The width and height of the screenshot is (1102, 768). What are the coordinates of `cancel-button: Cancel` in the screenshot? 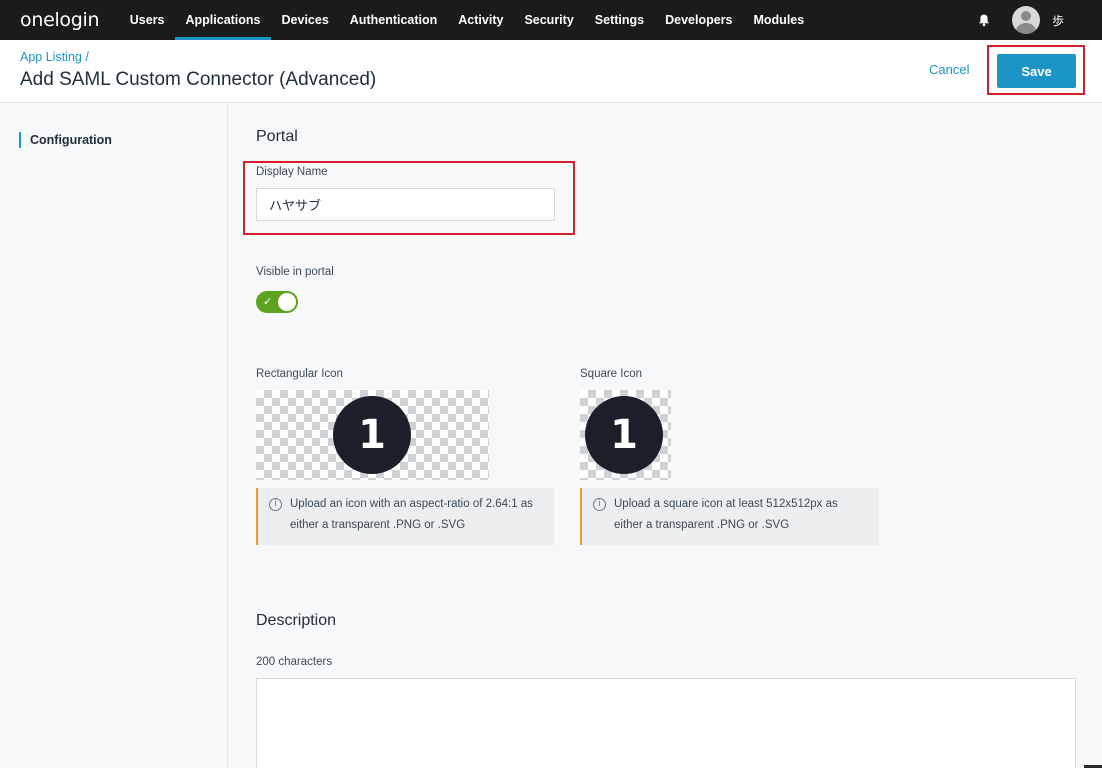 It's located at (949, 69).